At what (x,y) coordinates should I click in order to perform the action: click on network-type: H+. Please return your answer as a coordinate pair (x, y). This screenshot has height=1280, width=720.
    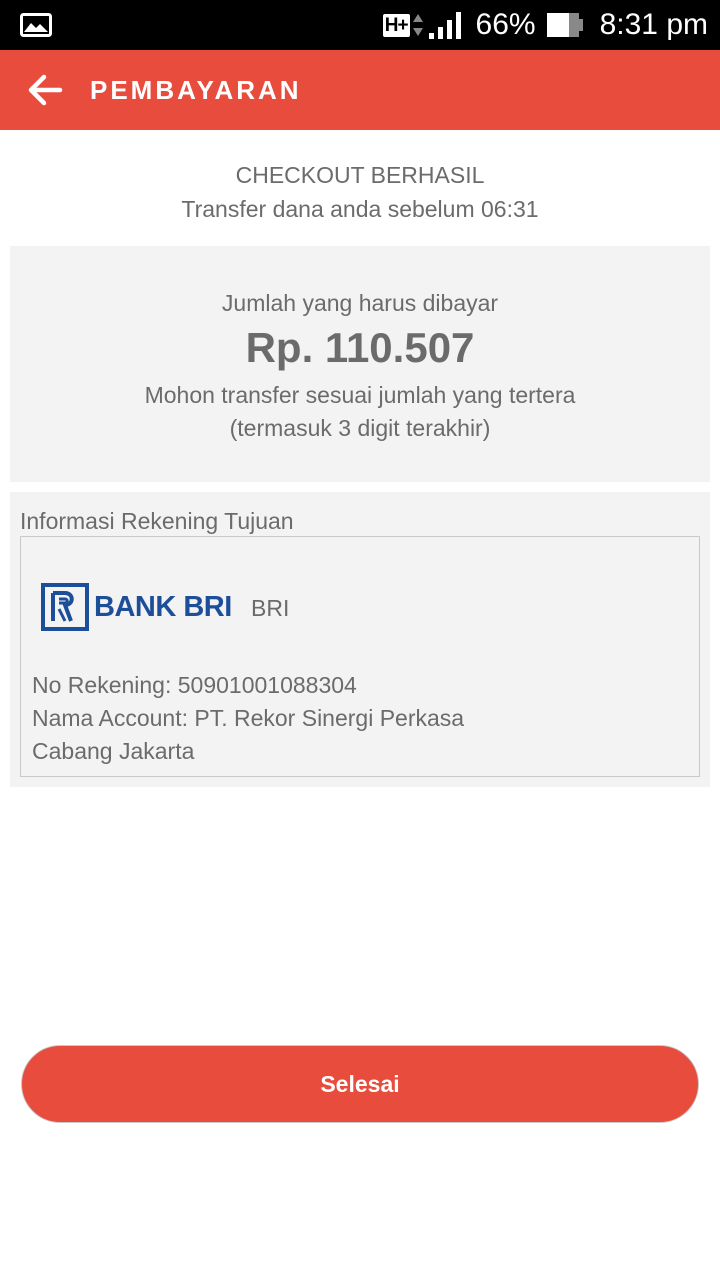
    Looking at the image, I should click on (396, 25).